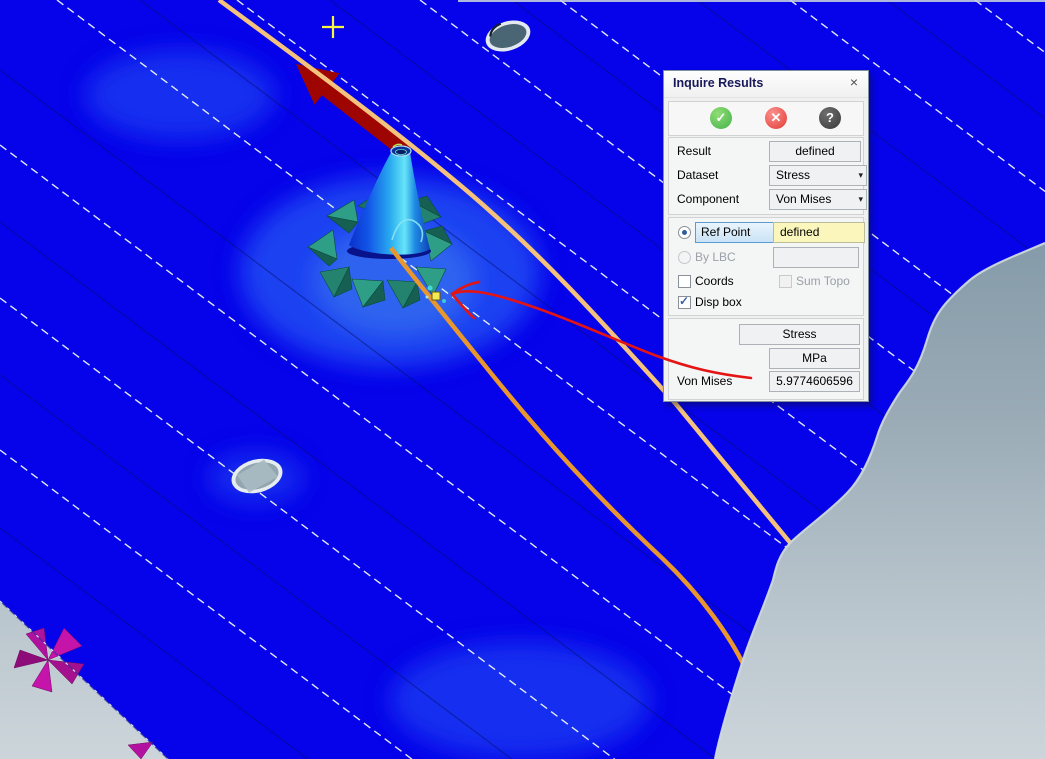 This screenshot has height=759, width=1045. I want to click on coords-checkbox, so click(684, 281).